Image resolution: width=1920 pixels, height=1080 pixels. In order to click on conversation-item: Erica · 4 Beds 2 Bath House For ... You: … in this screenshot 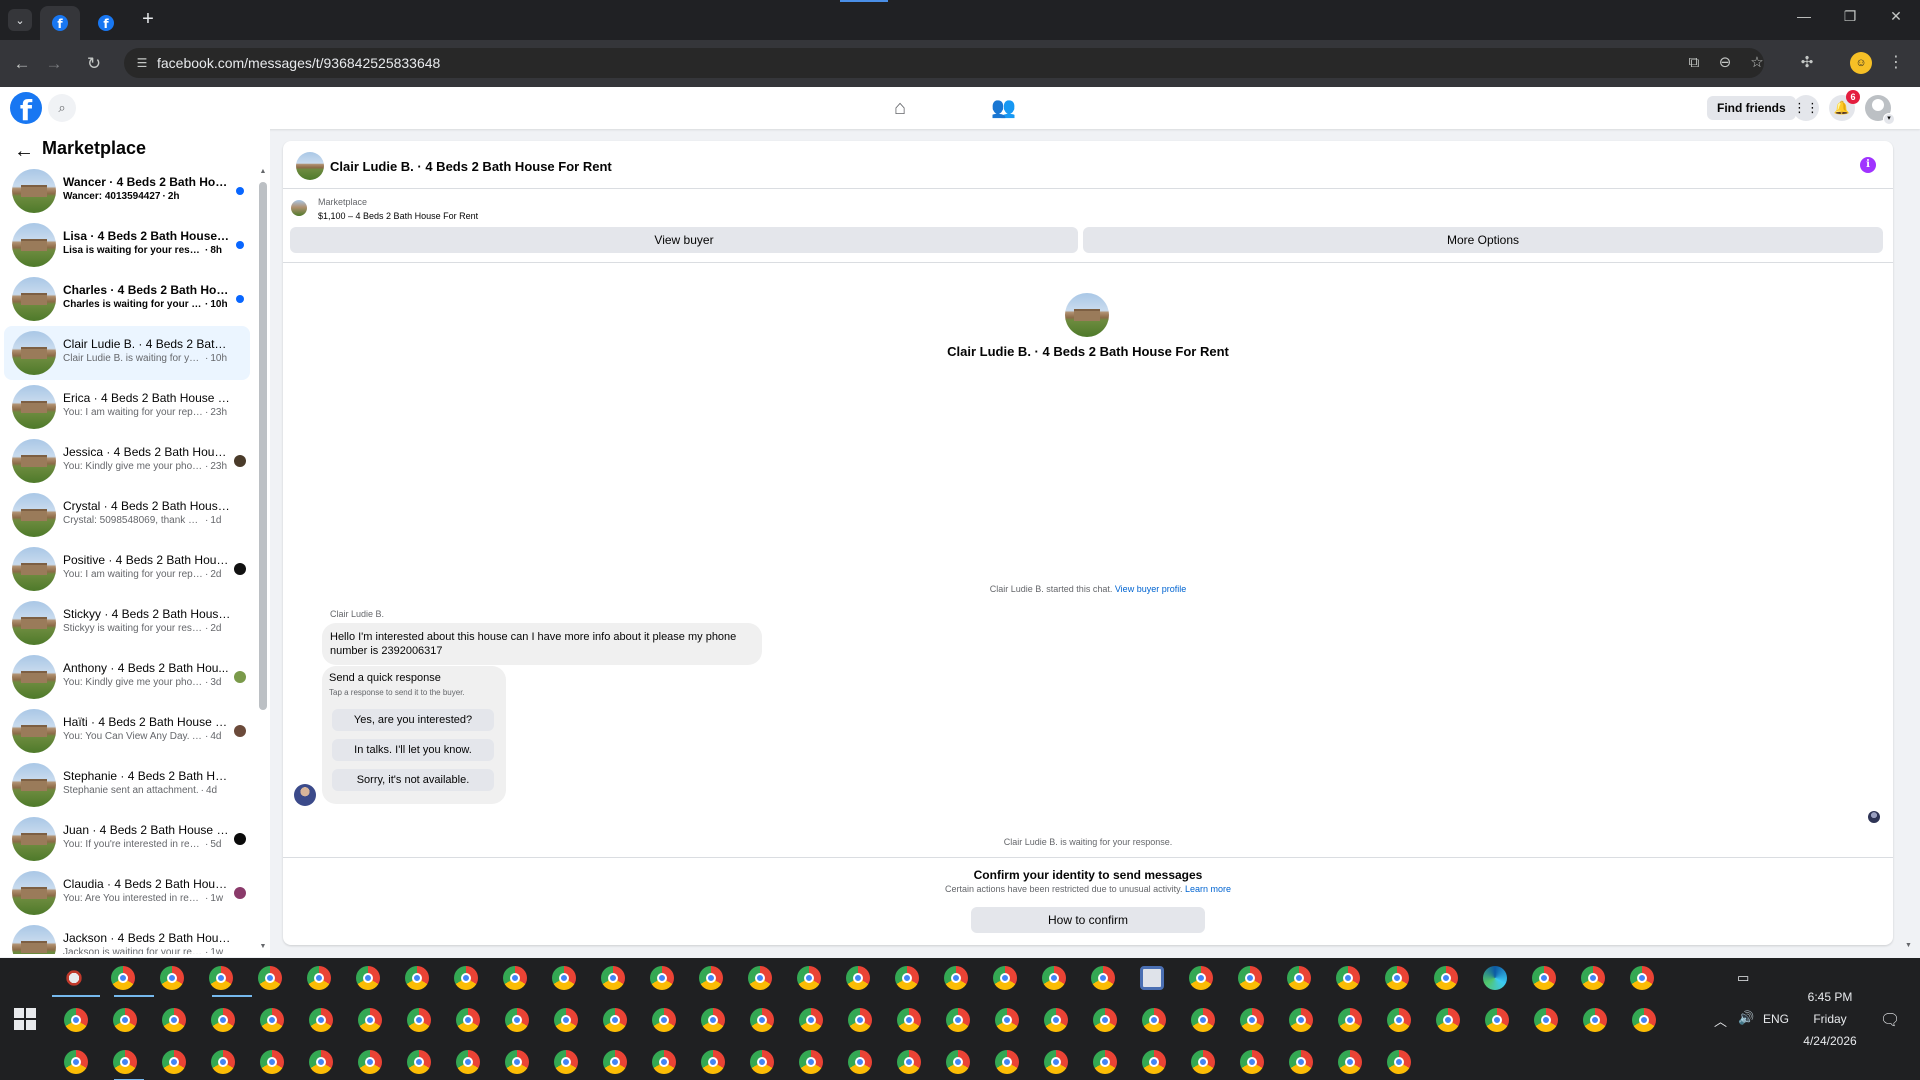, I will do `click(127, 407)`.